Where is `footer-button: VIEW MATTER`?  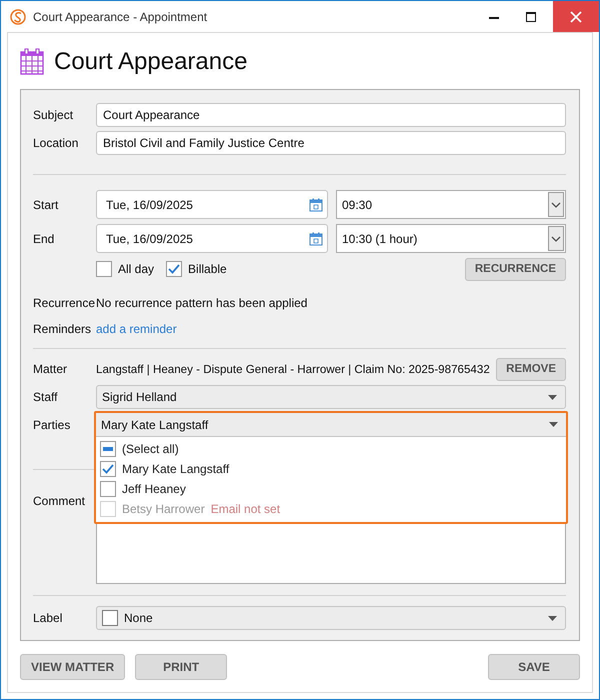 footer-button: VIEW MATTER is located at coordinates (73, 667).